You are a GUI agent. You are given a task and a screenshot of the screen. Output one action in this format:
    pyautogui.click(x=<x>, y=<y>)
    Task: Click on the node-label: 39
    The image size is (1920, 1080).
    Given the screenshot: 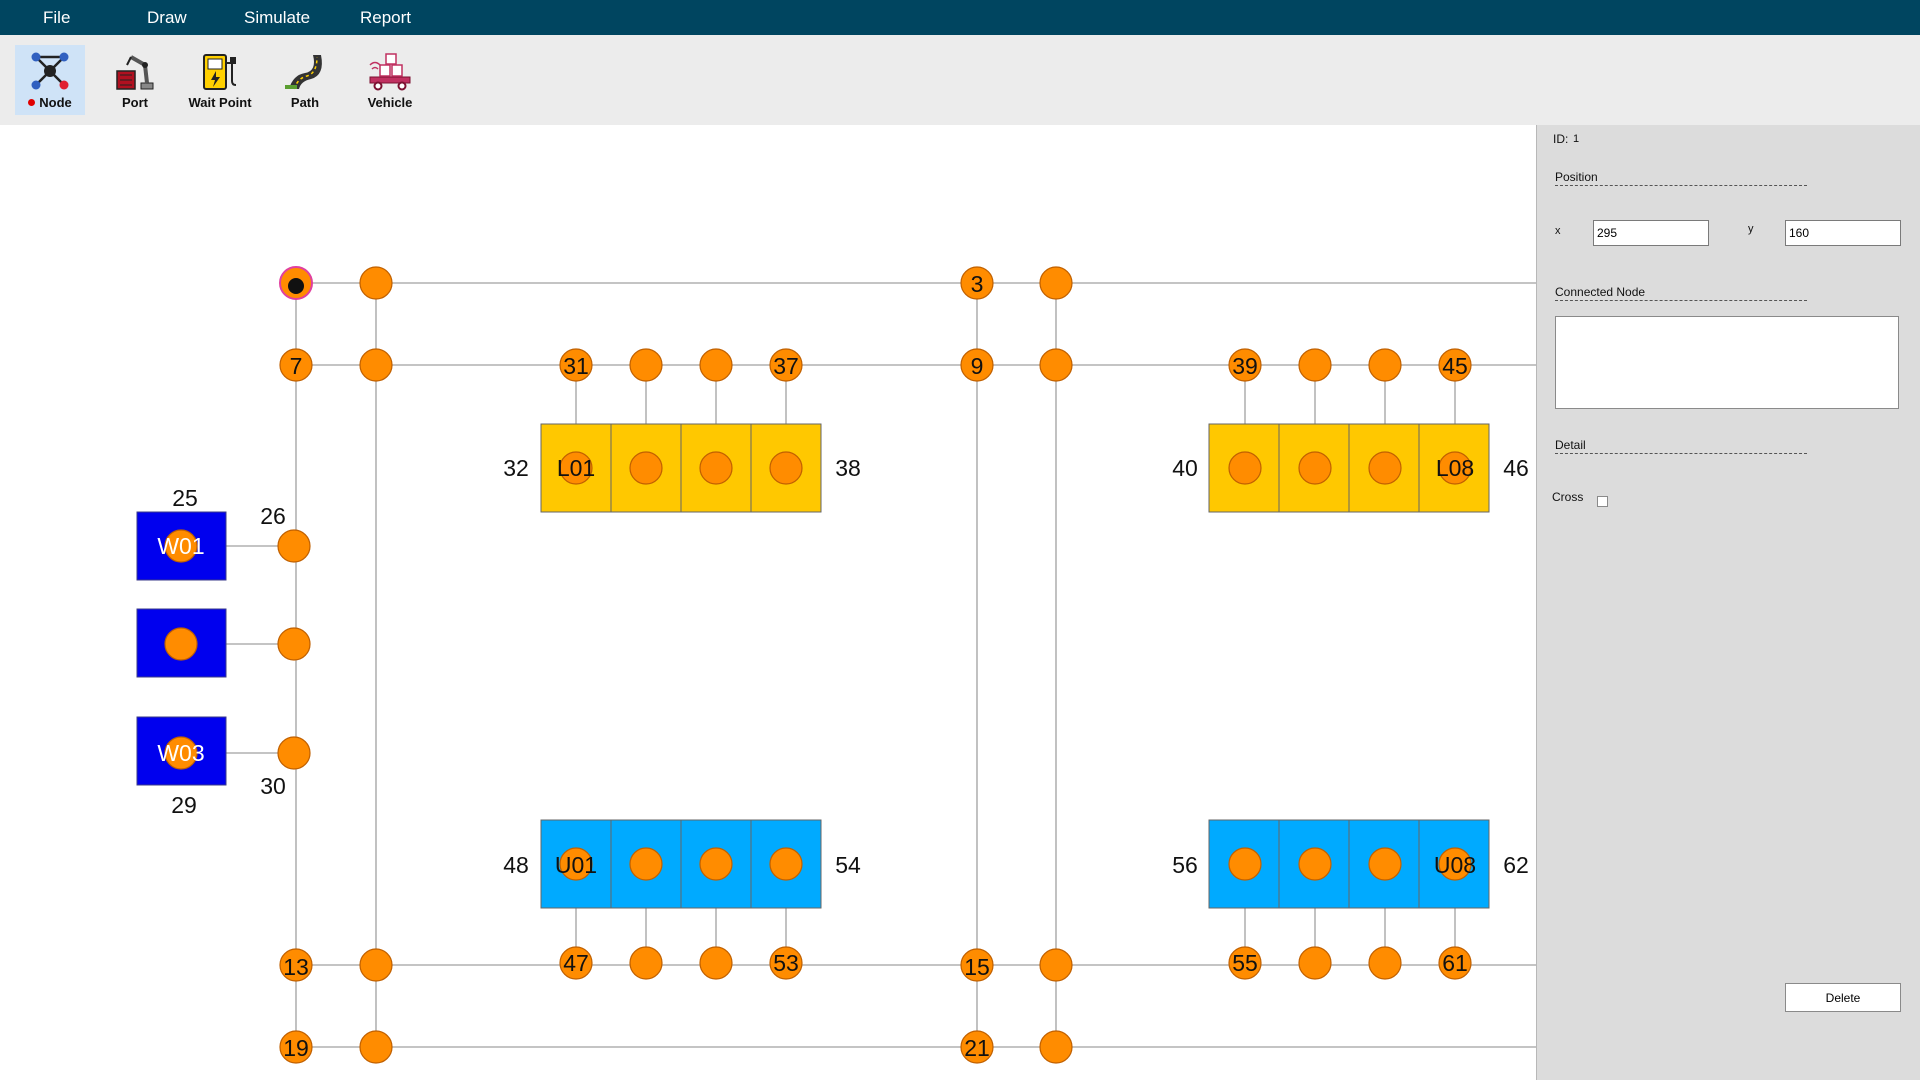 What is the action you would take?
    pyautogui.click(x=1245, y=366)
    